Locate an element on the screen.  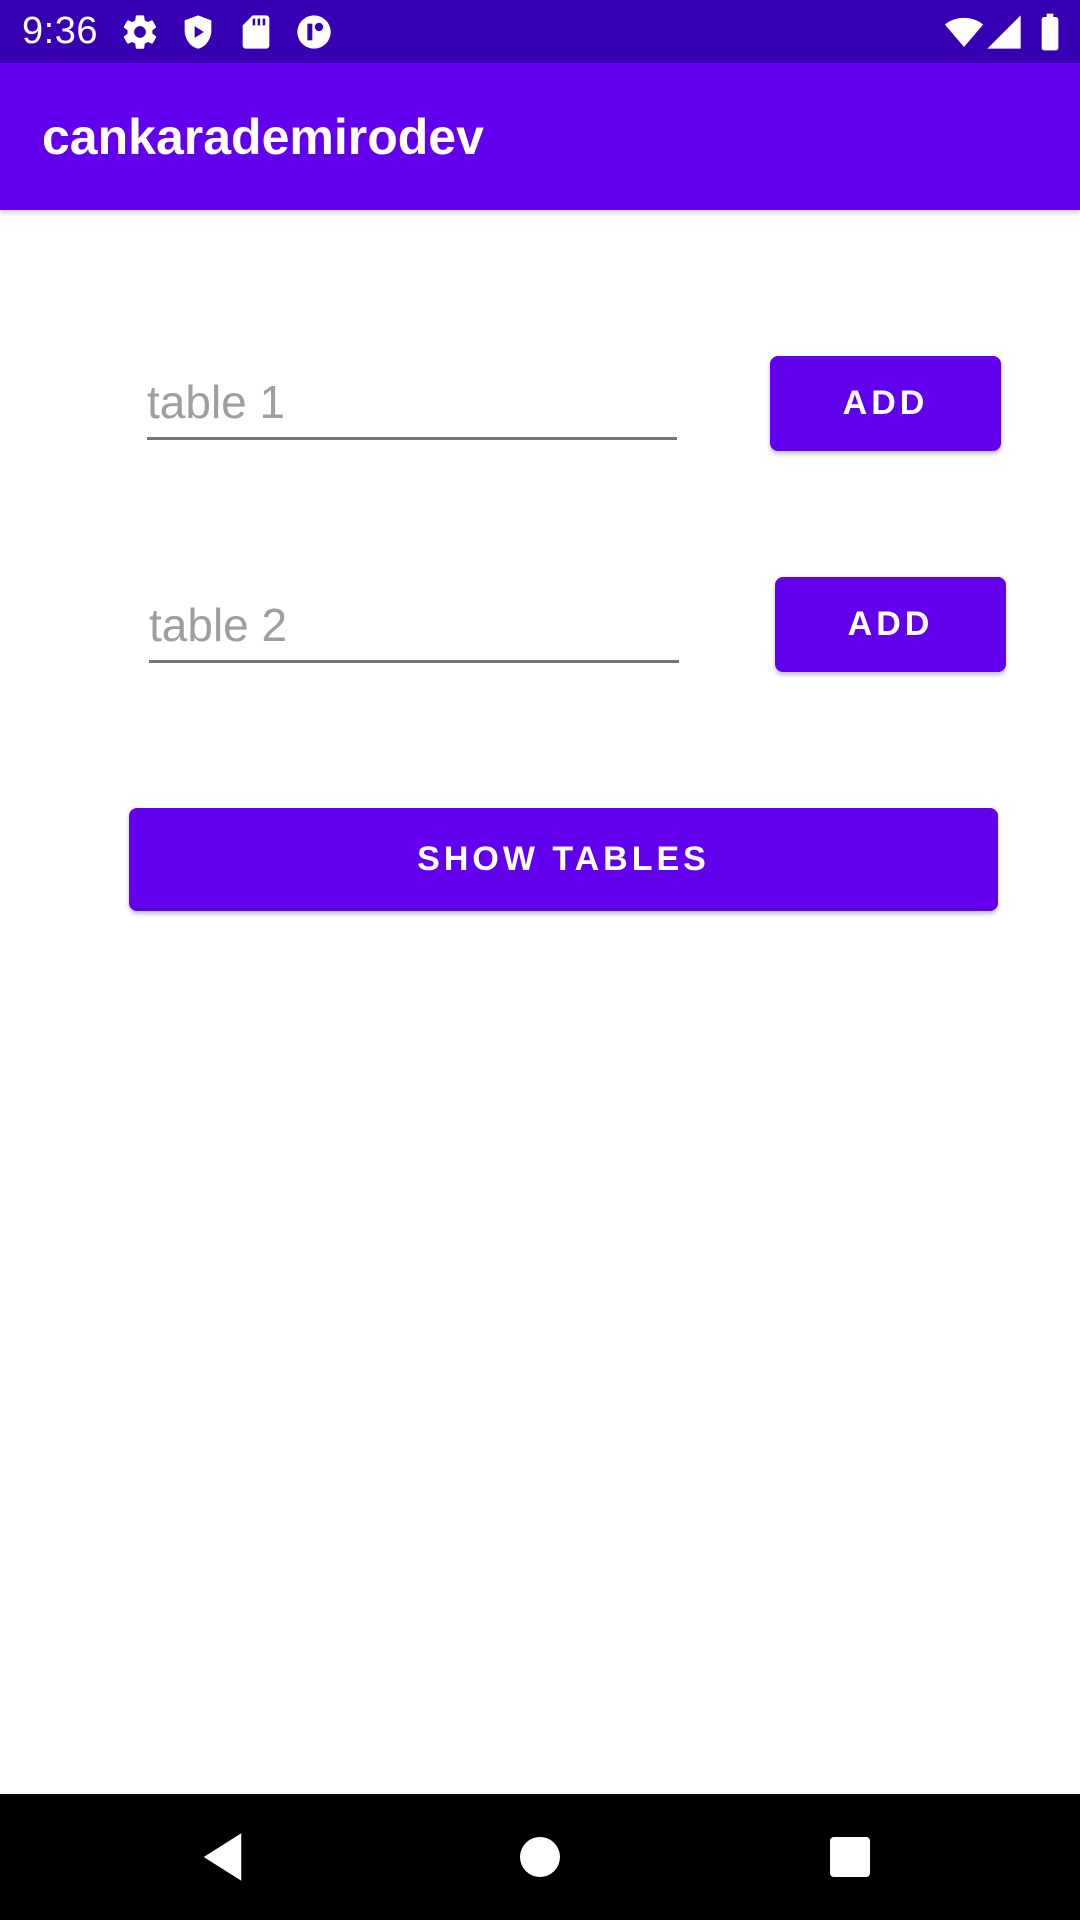
app-title: cankarademirodev is located at coordinates (263, 137).